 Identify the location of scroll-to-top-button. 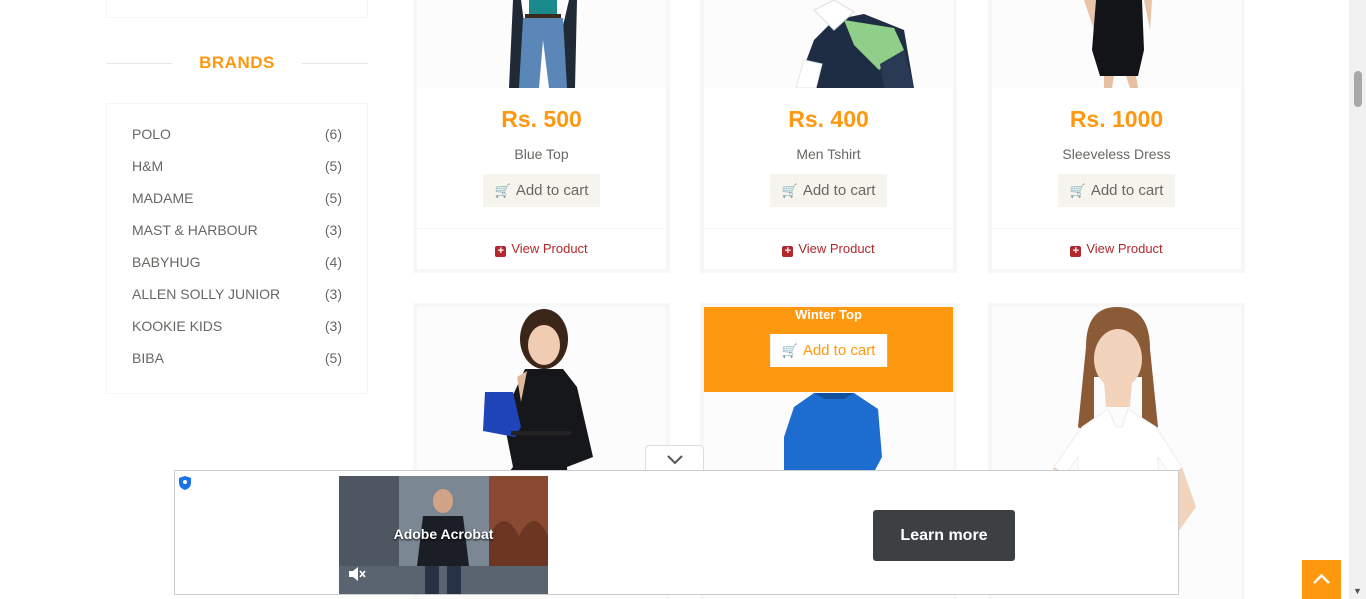
(1321, 579).